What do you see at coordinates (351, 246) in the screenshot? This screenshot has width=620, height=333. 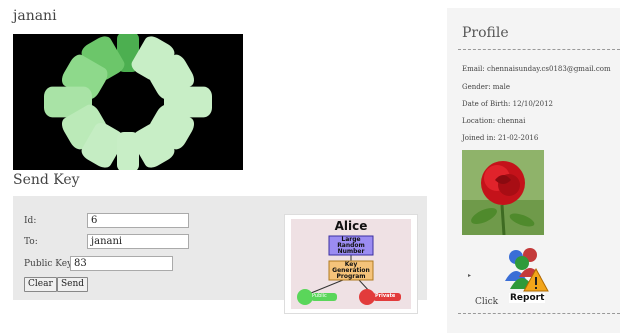 I see `random-number-box: Large Random Number` at bounding box center [351, 246].